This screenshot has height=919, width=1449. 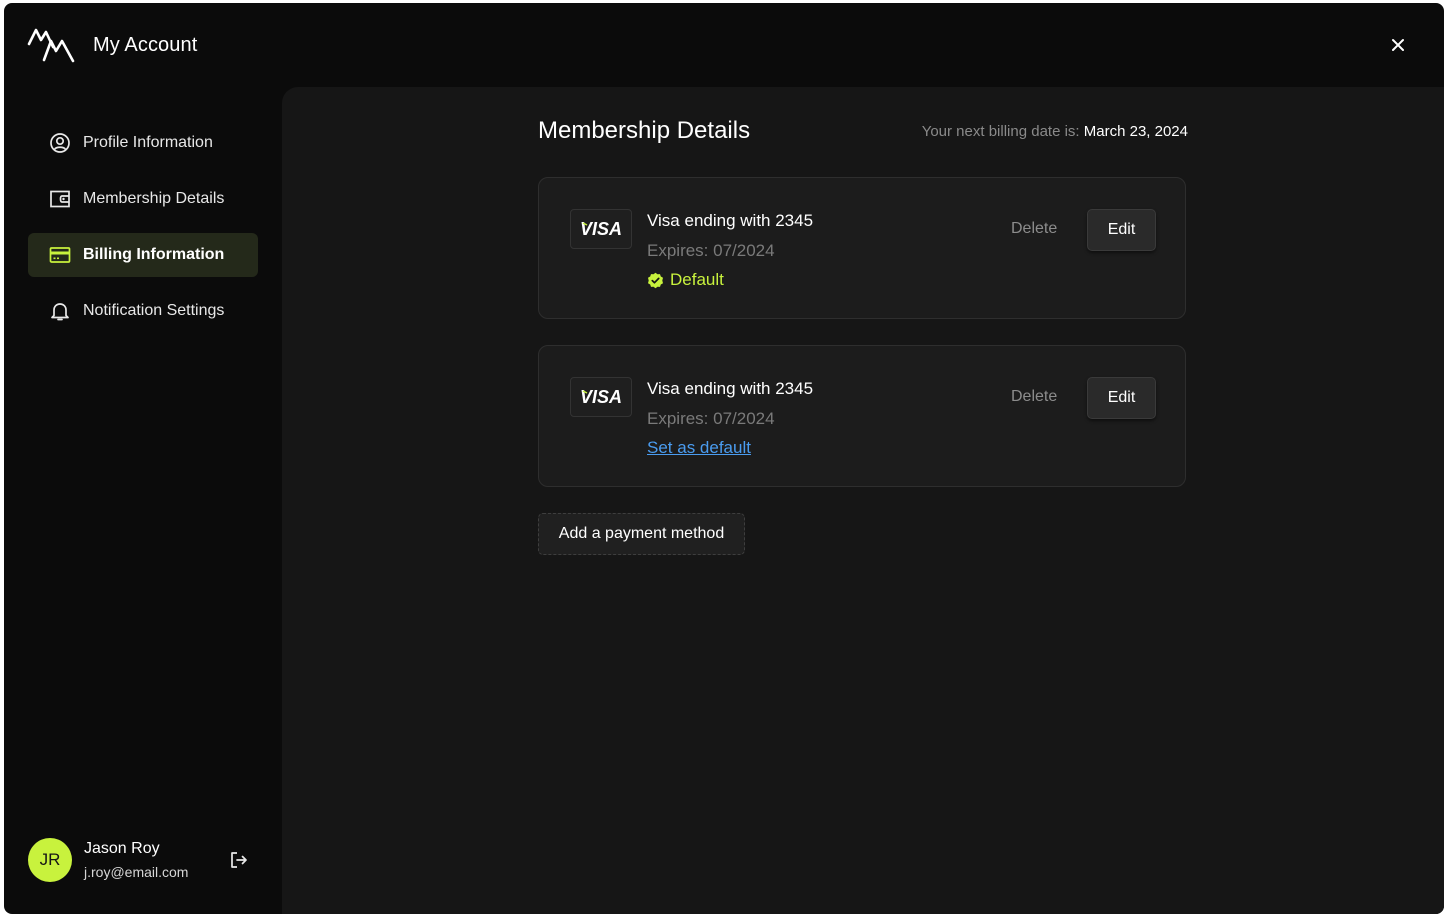 What do you see at coordinates (60, 143) in the screenshot?
I see `user-circle-icon` at bounding box center [60, 143].